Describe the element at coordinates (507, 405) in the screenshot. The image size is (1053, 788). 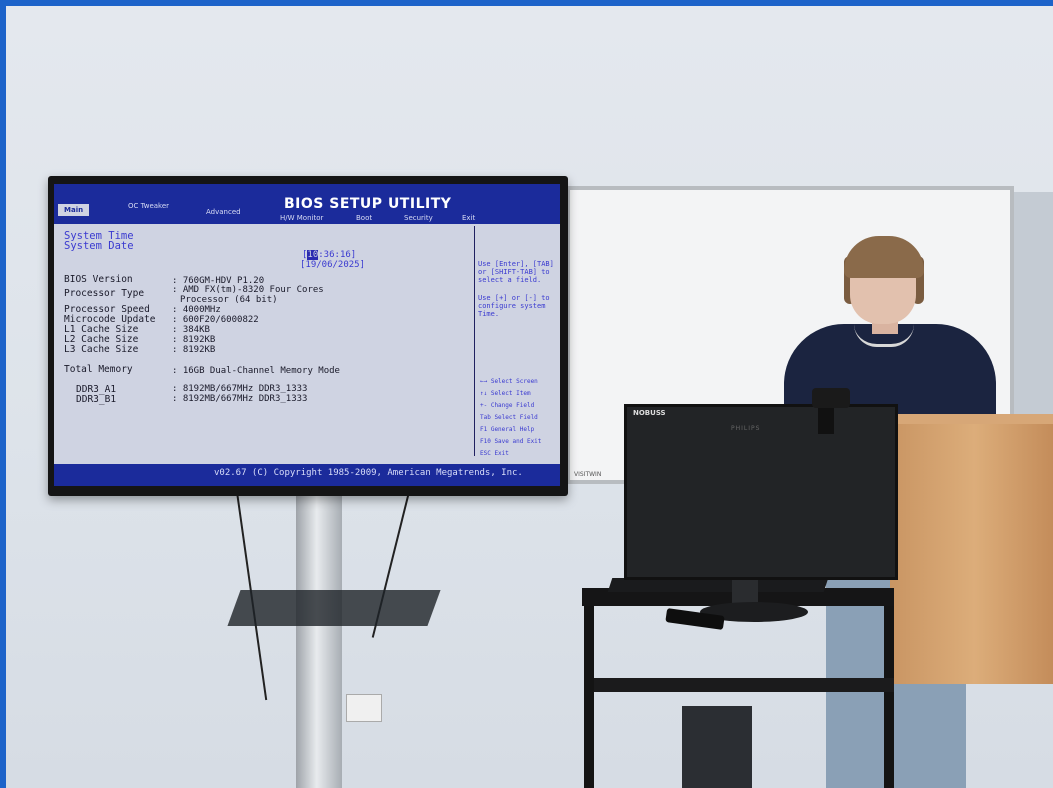
I see `key-hint: +- Change Field` at that location.